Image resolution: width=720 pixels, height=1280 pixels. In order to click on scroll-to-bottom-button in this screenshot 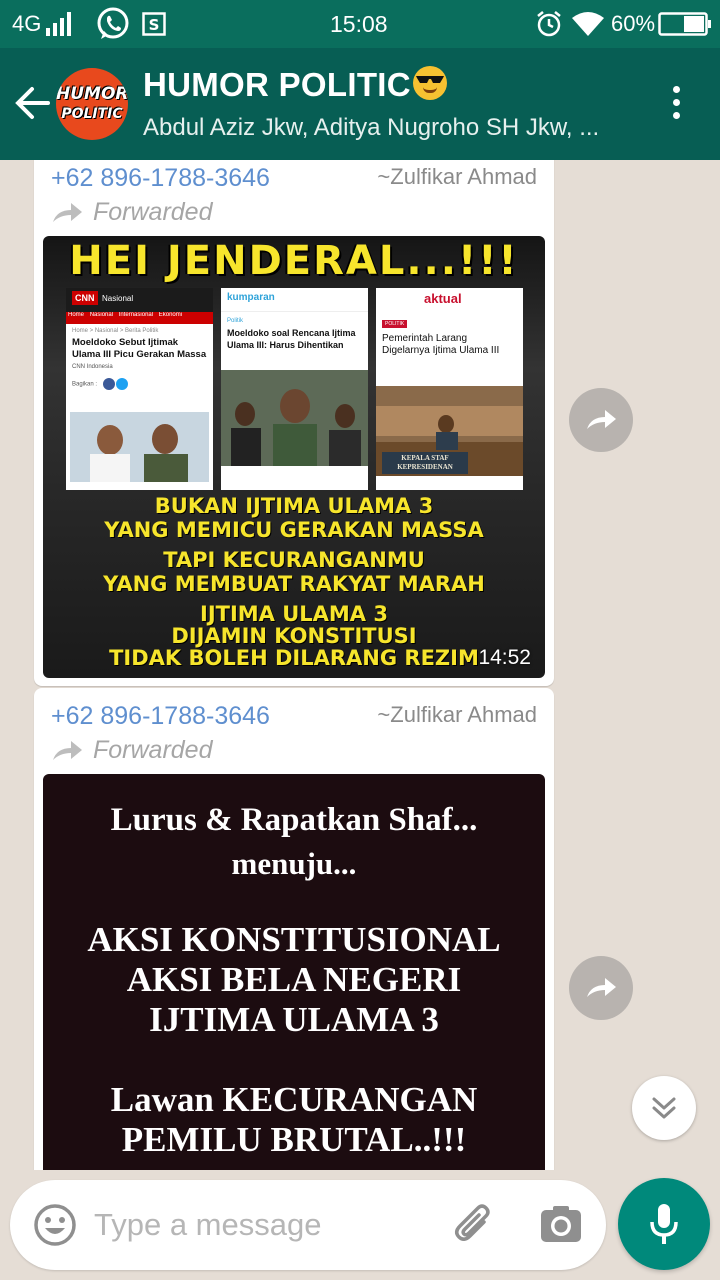, I will do `click(664, 1108)`.